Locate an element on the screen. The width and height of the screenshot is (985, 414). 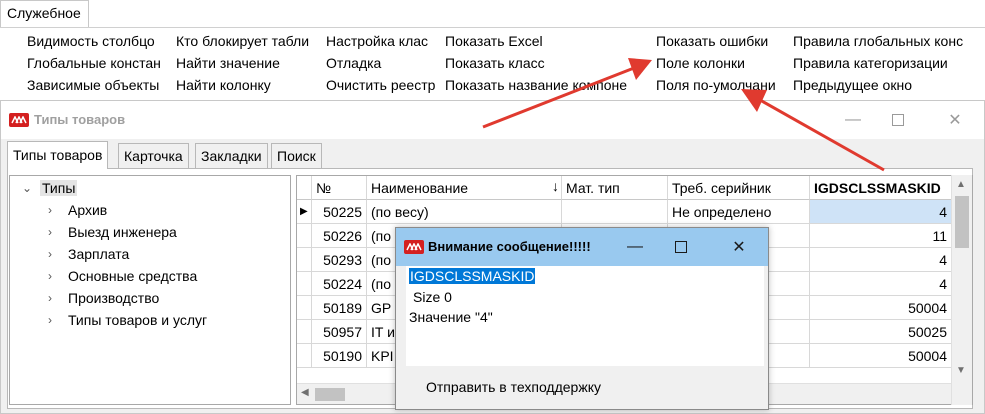
annotation-arrow-right is located at coordinates (822, 135).